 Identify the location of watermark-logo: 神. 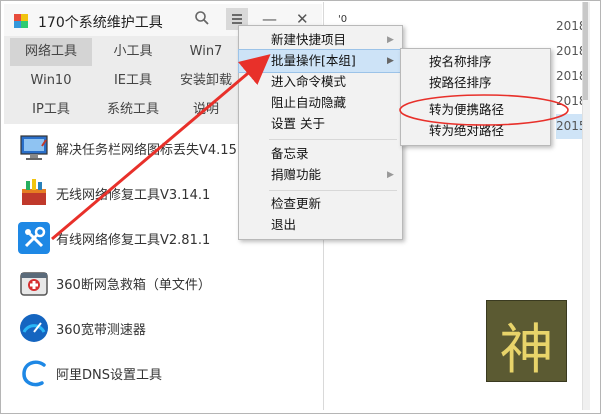
(526, 341).